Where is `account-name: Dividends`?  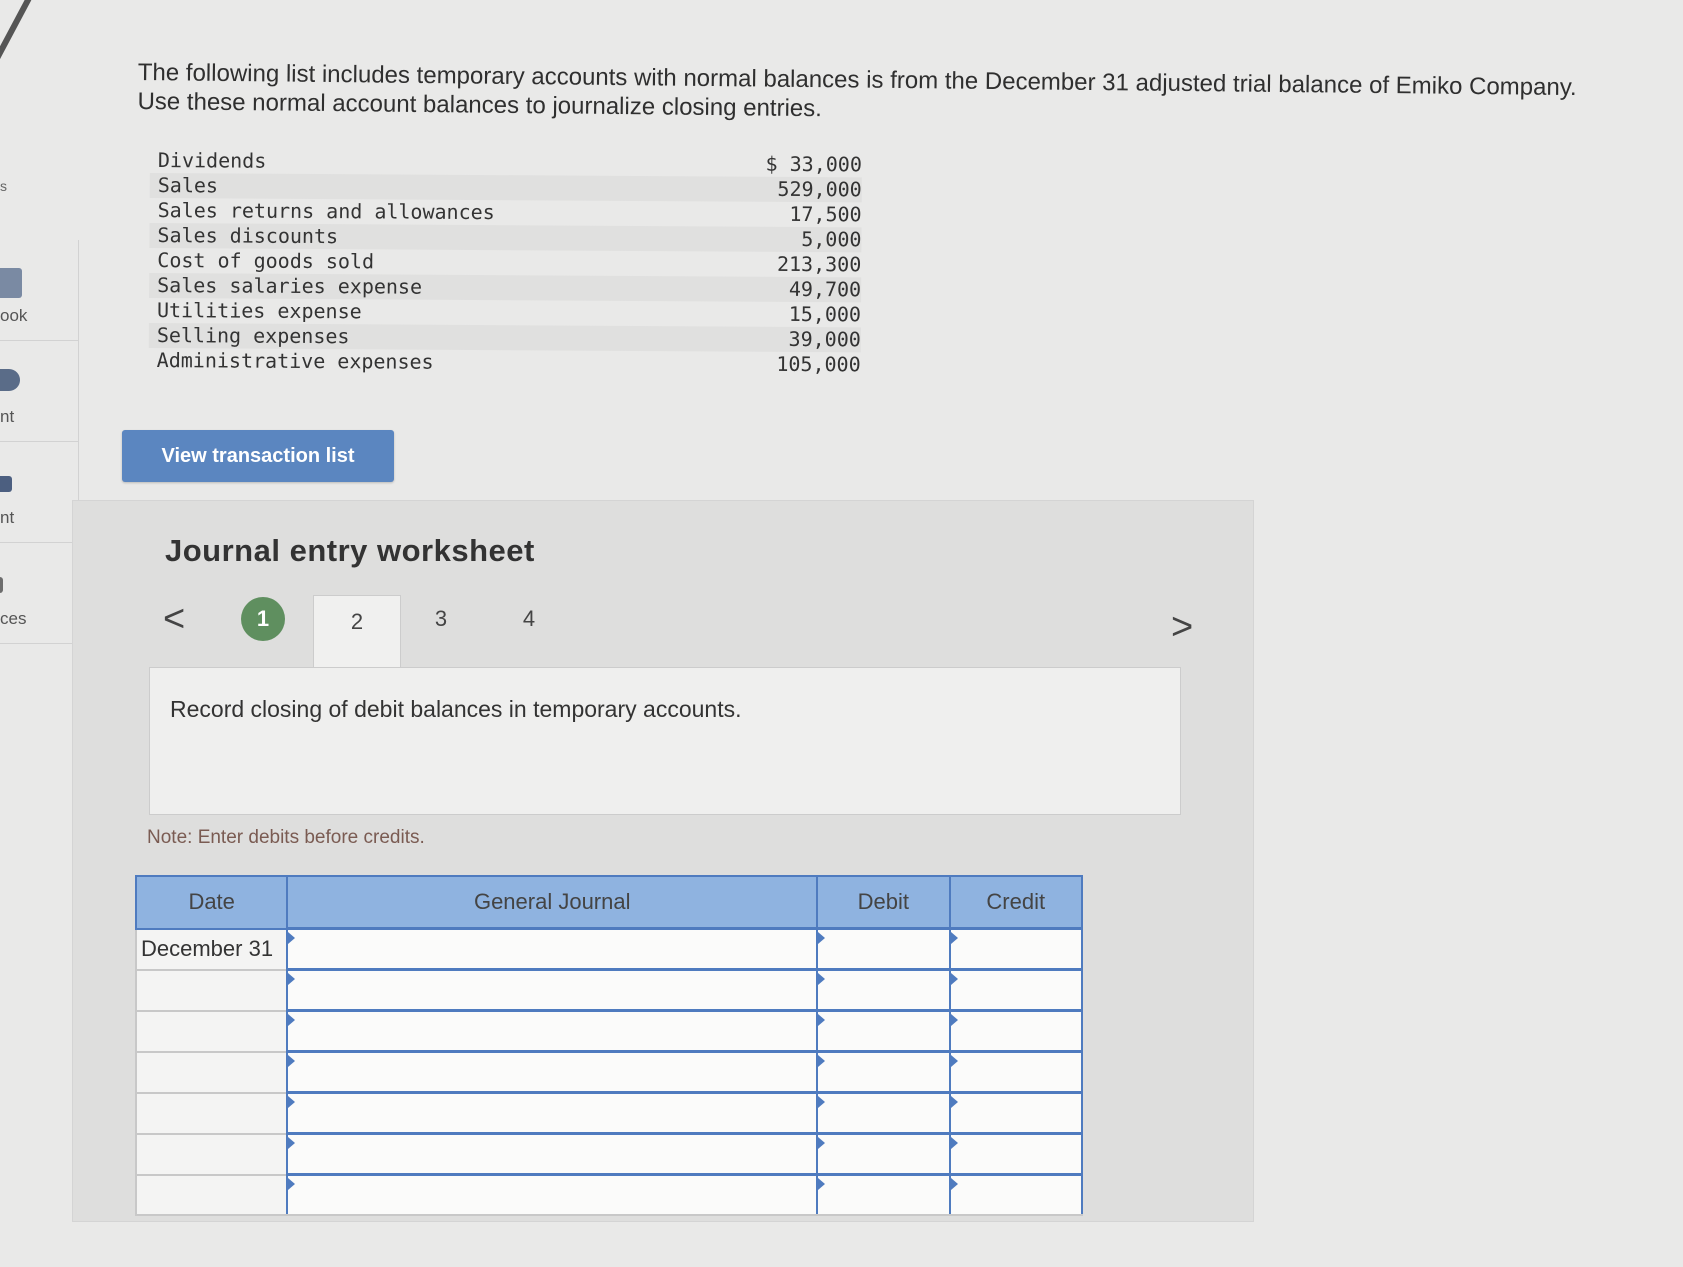 account-name: Dividends is located at coordinates (212, 160).